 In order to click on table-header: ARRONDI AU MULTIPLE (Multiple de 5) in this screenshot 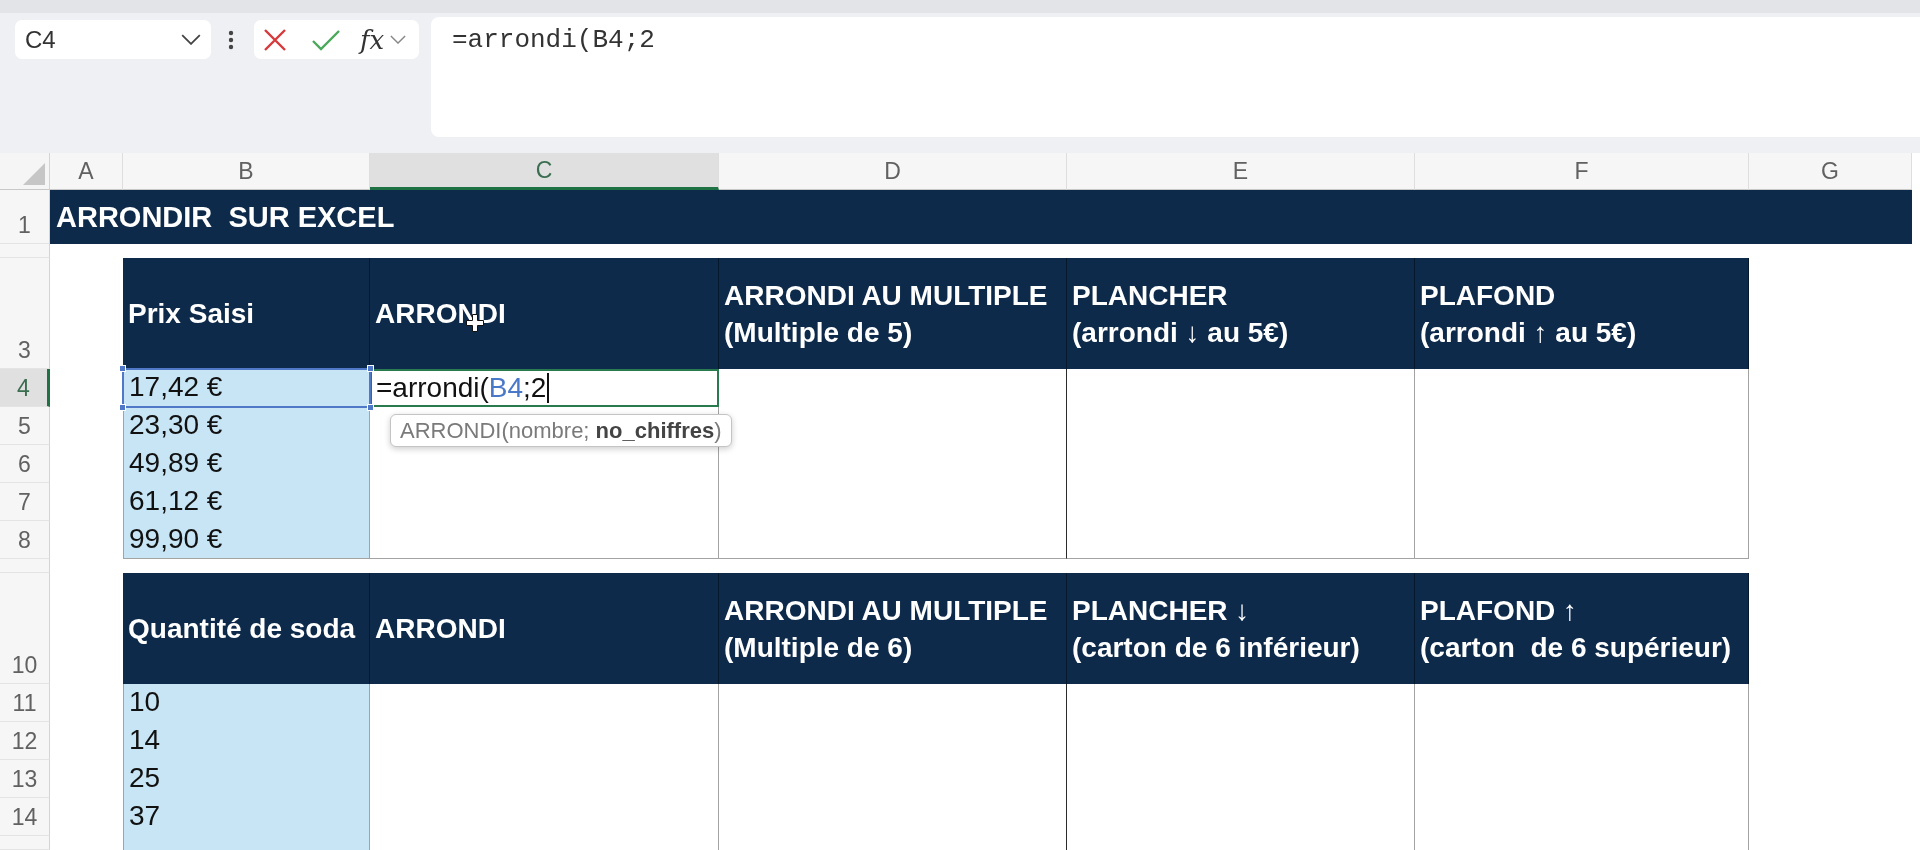, I will do `click(893, 313)`.